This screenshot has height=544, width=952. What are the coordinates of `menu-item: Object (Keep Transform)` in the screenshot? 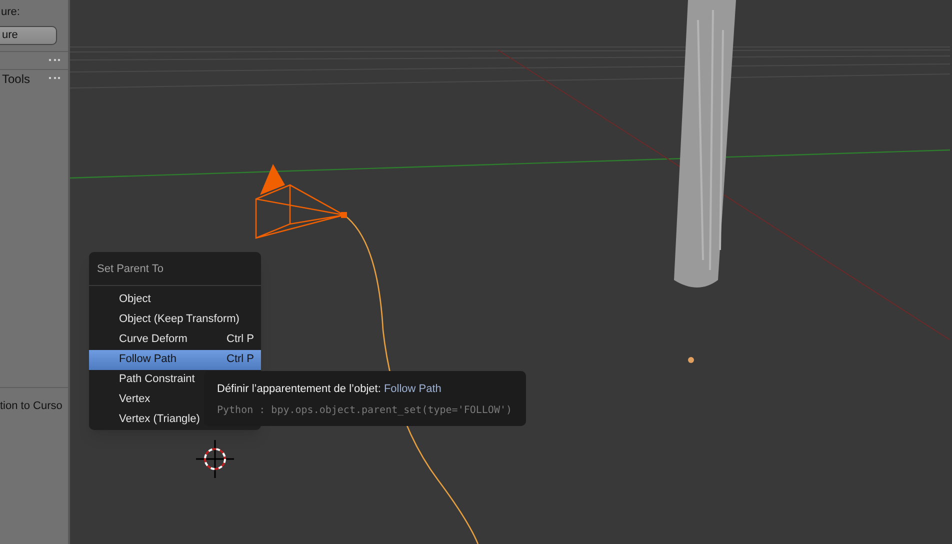 It's located at (175, 320).